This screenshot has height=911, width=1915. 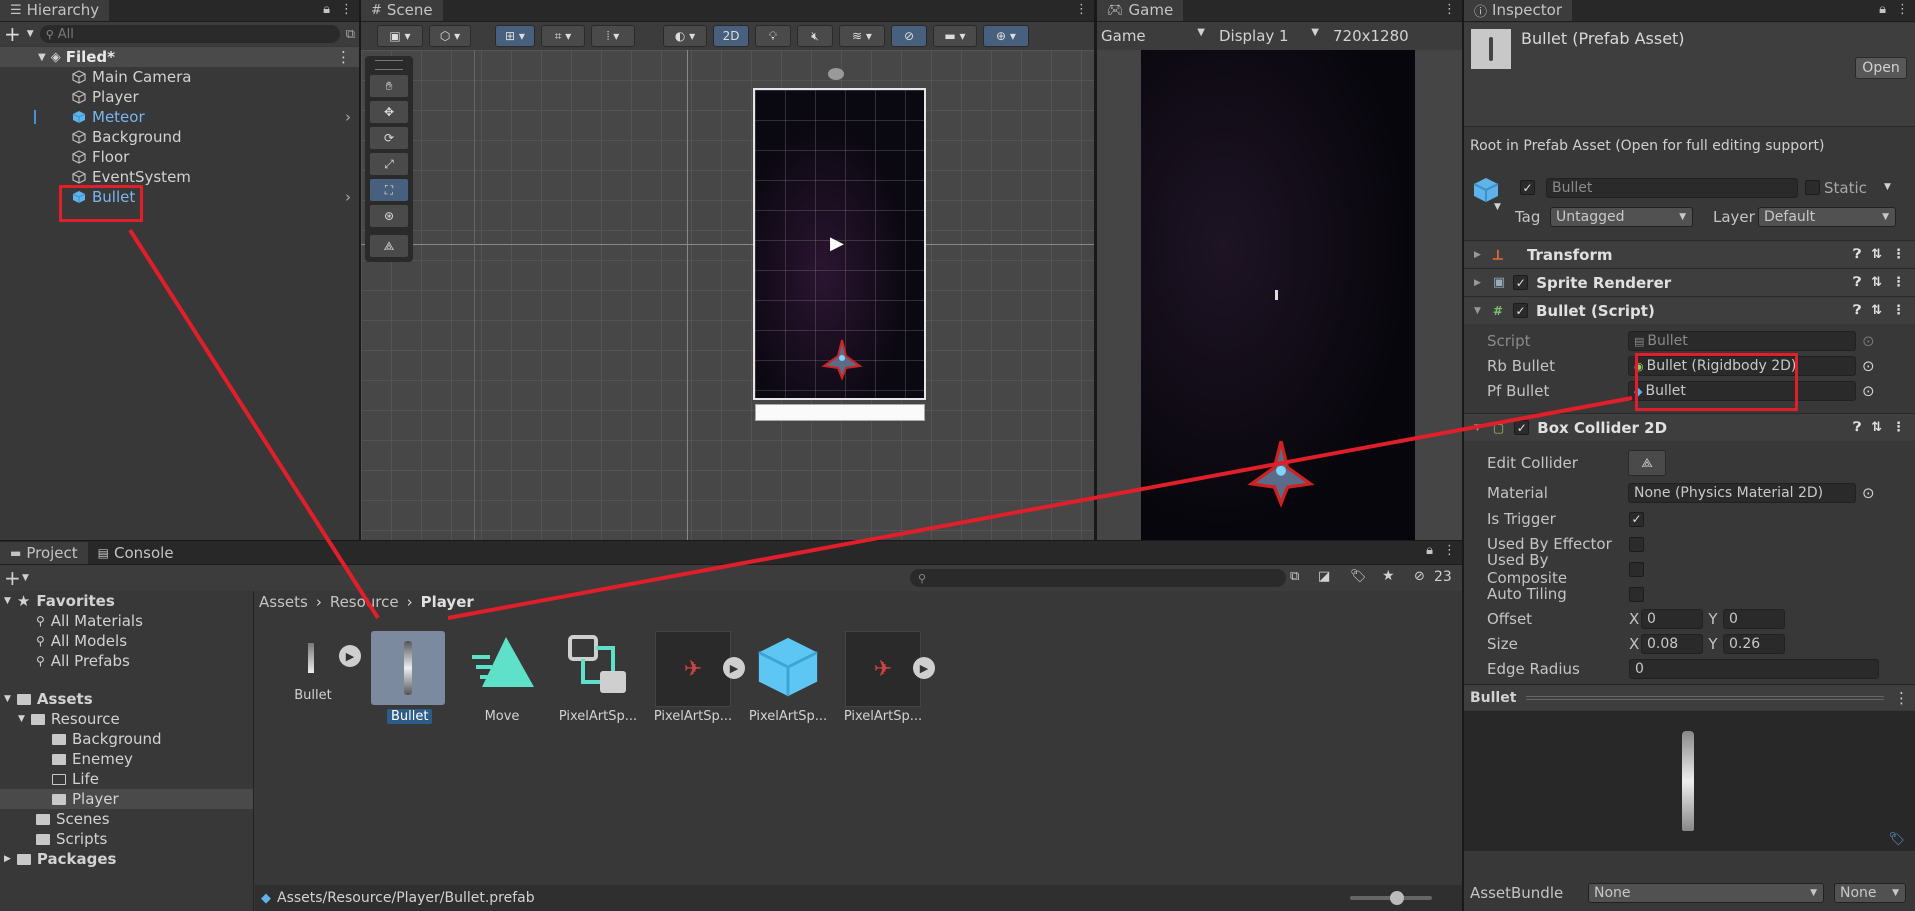 I want to click on hidden-objects-button: ⊘, so click(x=909, y=36).